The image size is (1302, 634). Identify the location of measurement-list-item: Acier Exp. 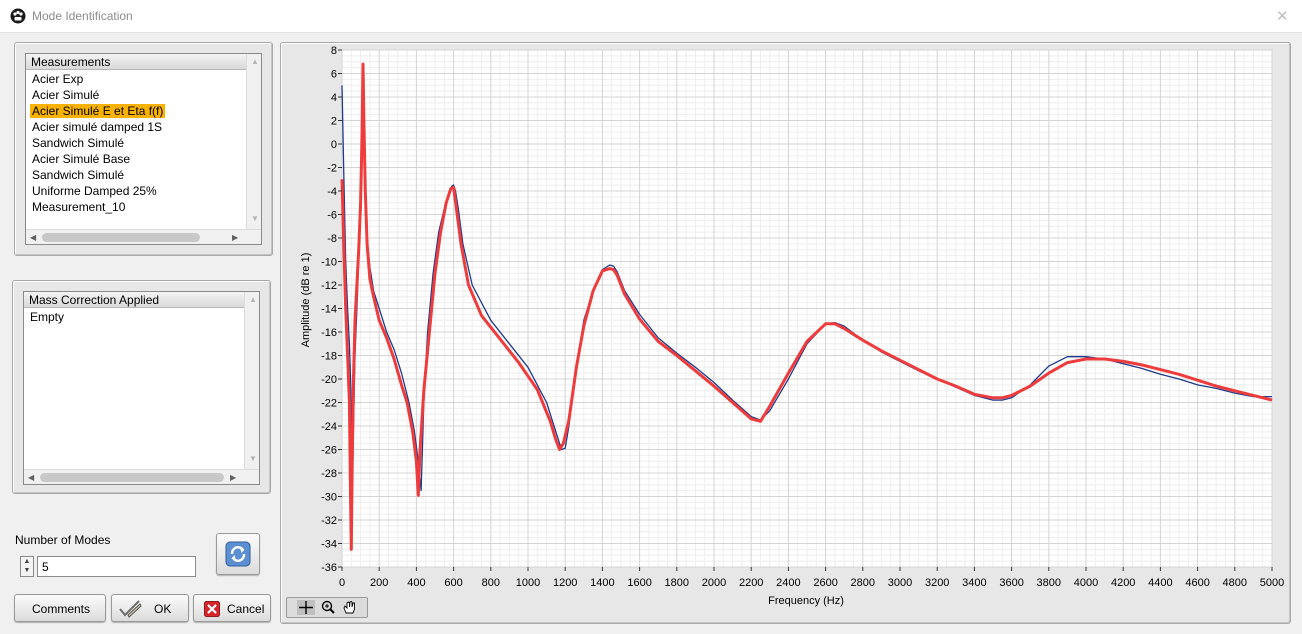
(54, 79).